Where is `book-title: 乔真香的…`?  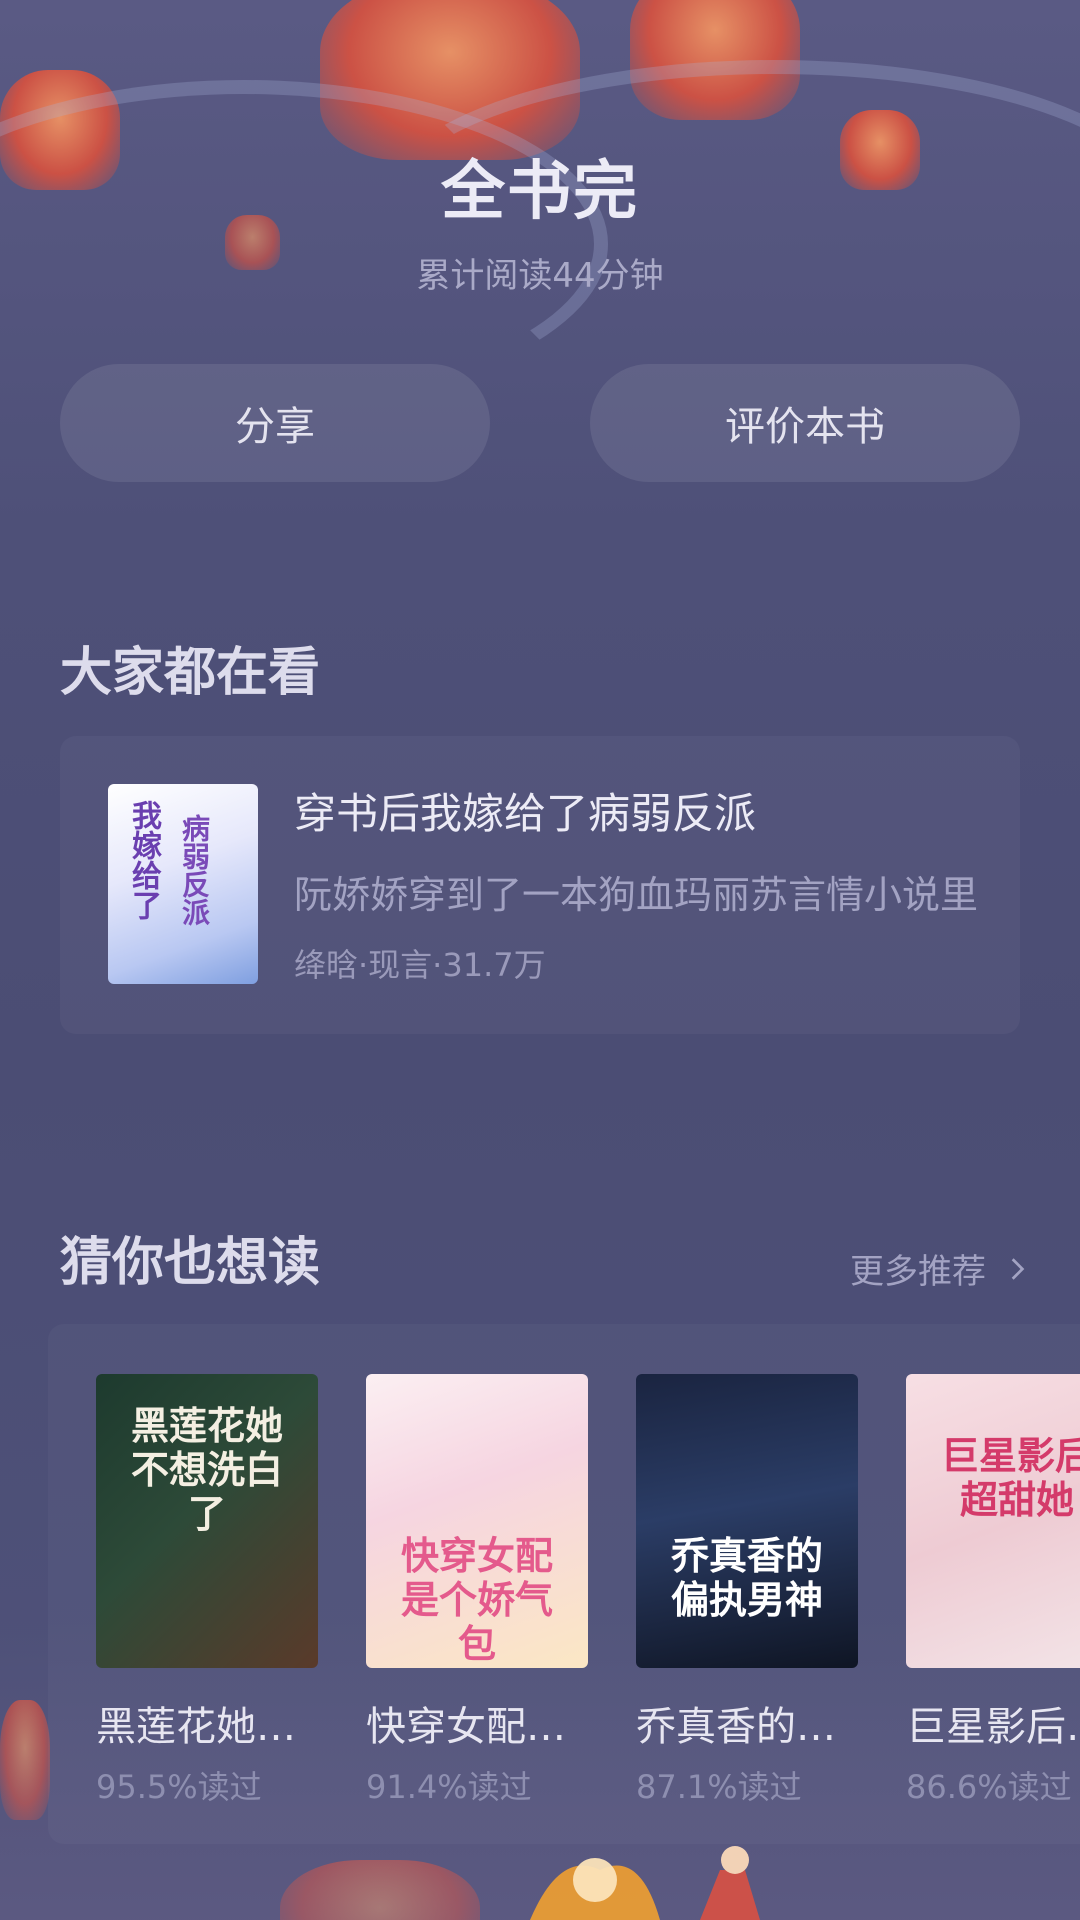 book-title: 乔真香的… is located at coordinates (736, 1727).